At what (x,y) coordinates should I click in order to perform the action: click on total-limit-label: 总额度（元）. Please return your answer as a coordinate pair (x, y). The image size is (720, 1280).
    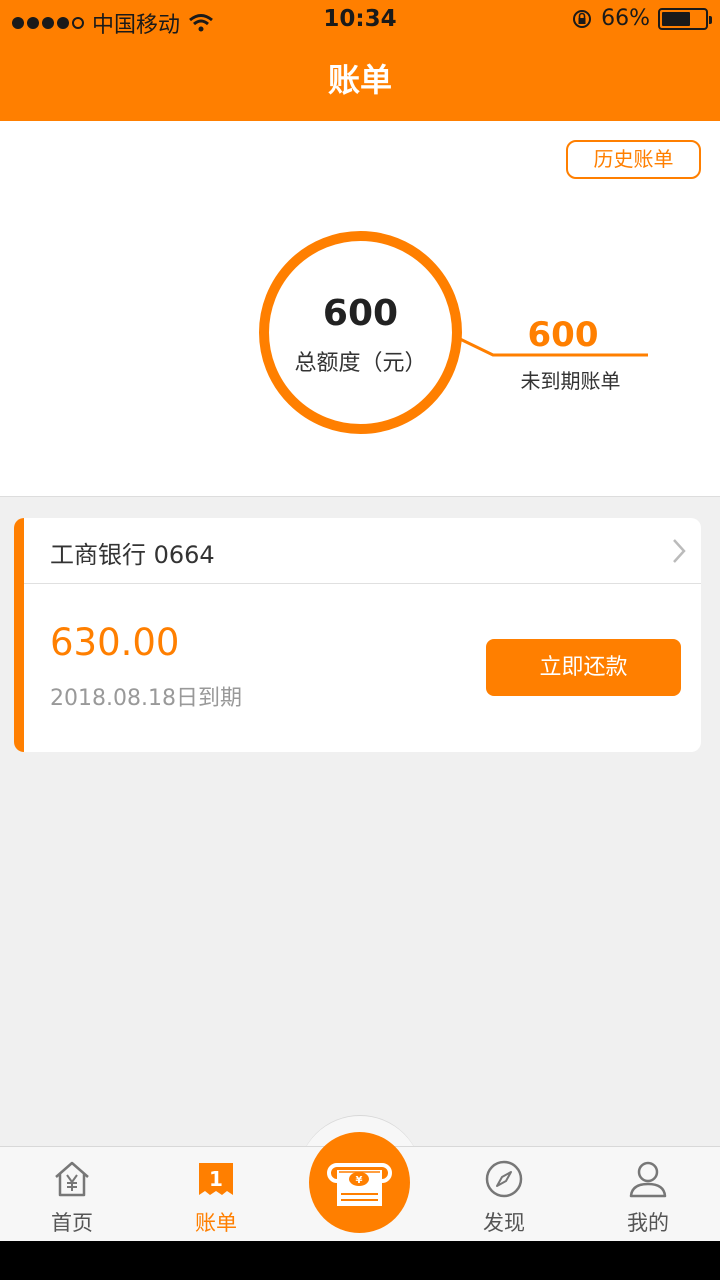
    Looking at the image, I should click on (360, 363).